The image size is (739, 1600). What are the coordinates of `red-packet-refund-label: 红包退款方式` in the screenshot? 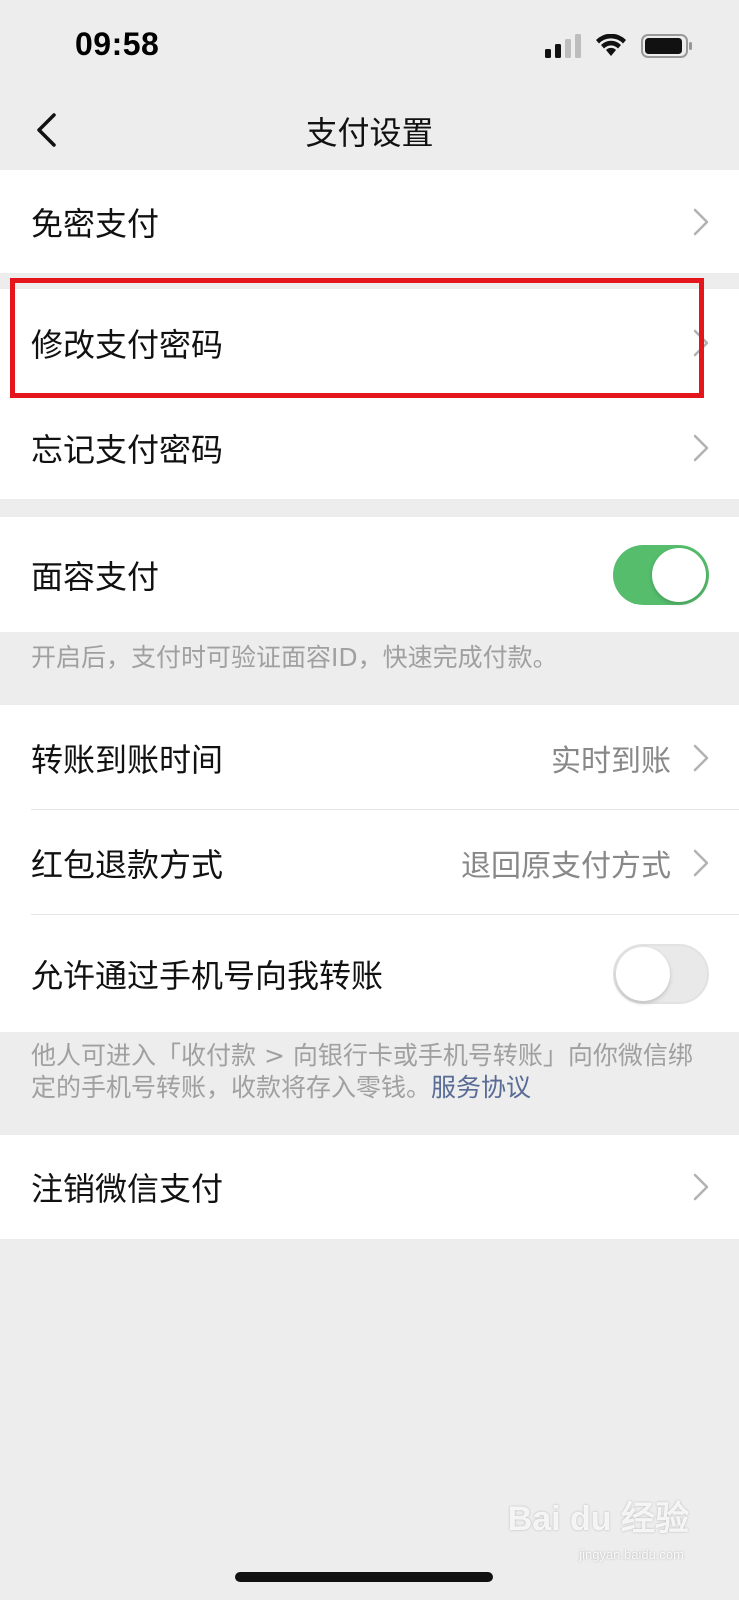 It's located at (127, 864).